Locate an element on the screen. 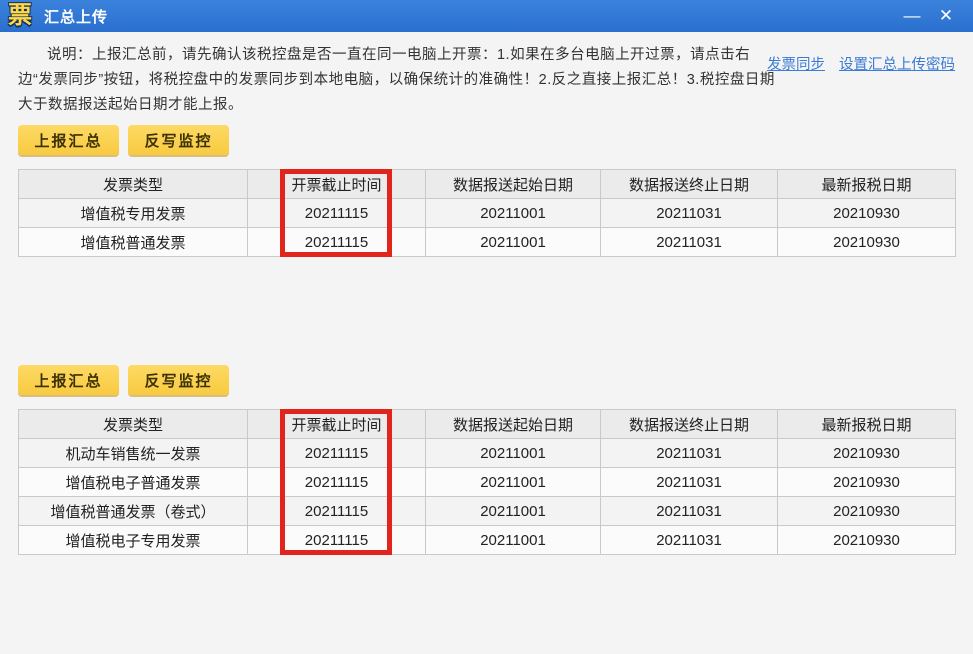  cell-invoice-type: 增值税普通发票 is located at coordinates (133, 242).